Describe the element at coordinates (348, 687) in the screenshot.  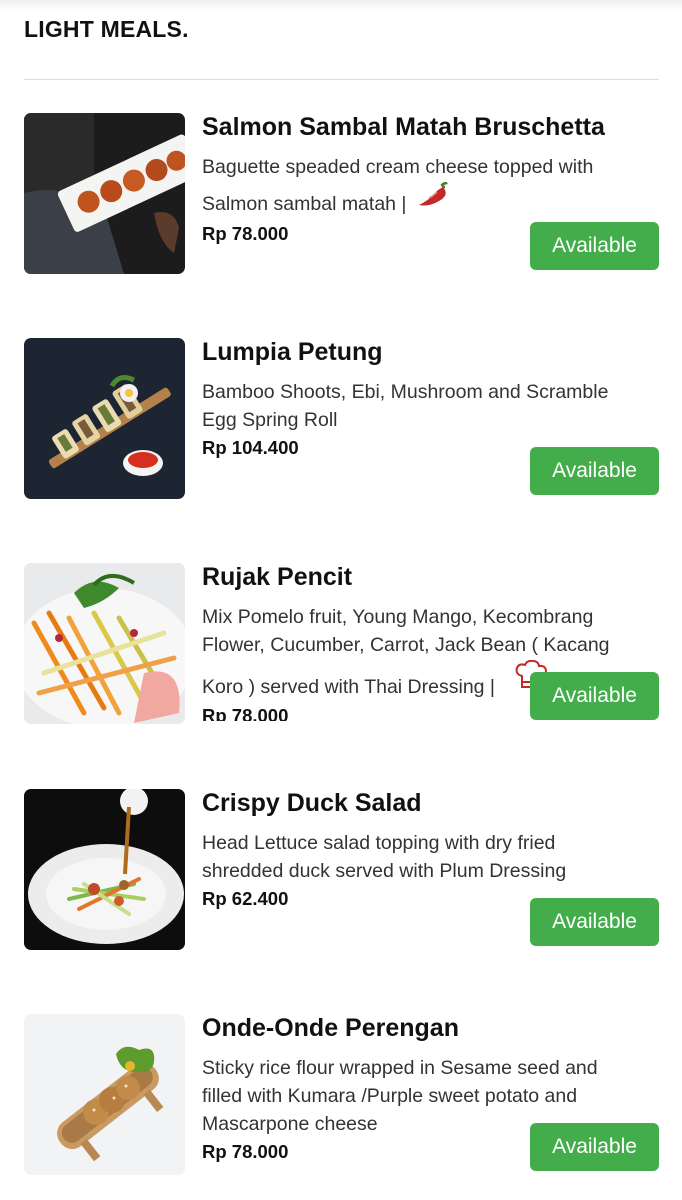
I see `description-line: Koro ) served with Thai Dressing |` at that location.